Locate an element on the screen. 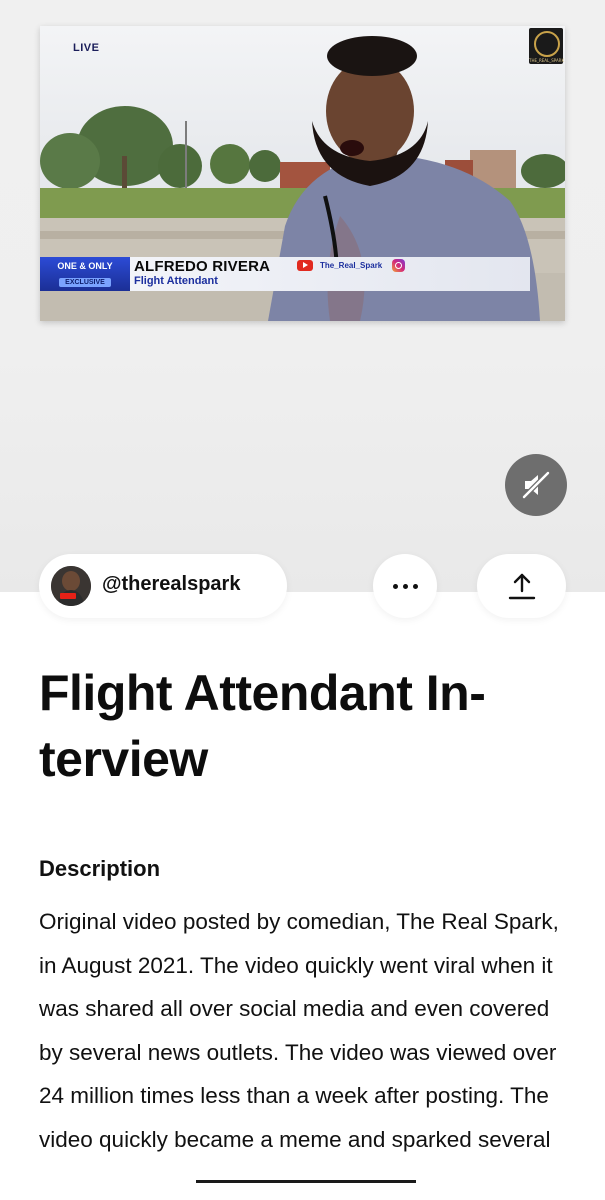  page-title: Flight Attendant In-terview is located at coordinates (262, 726).